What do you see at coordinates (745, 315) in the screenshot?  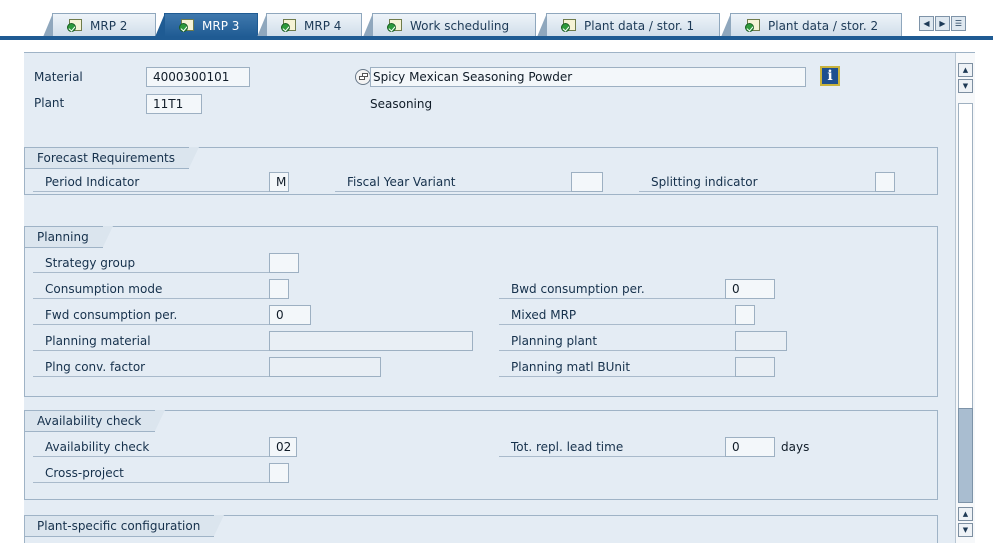 I see `mixed-mrp-field` at bounding box center [745, 315].